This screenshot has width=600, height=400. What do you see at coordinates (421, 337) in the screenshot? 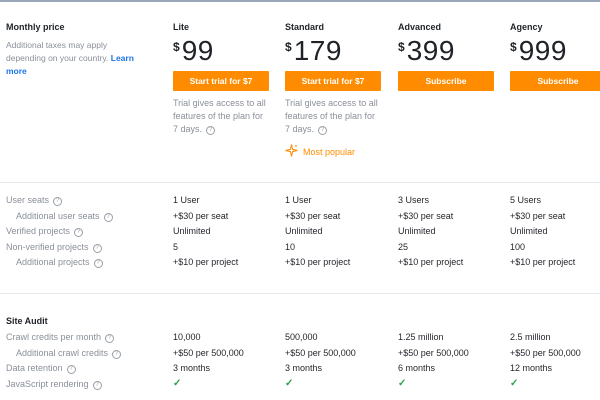
I see `row-value: 1.25 million` at bounding box center [421, 337].